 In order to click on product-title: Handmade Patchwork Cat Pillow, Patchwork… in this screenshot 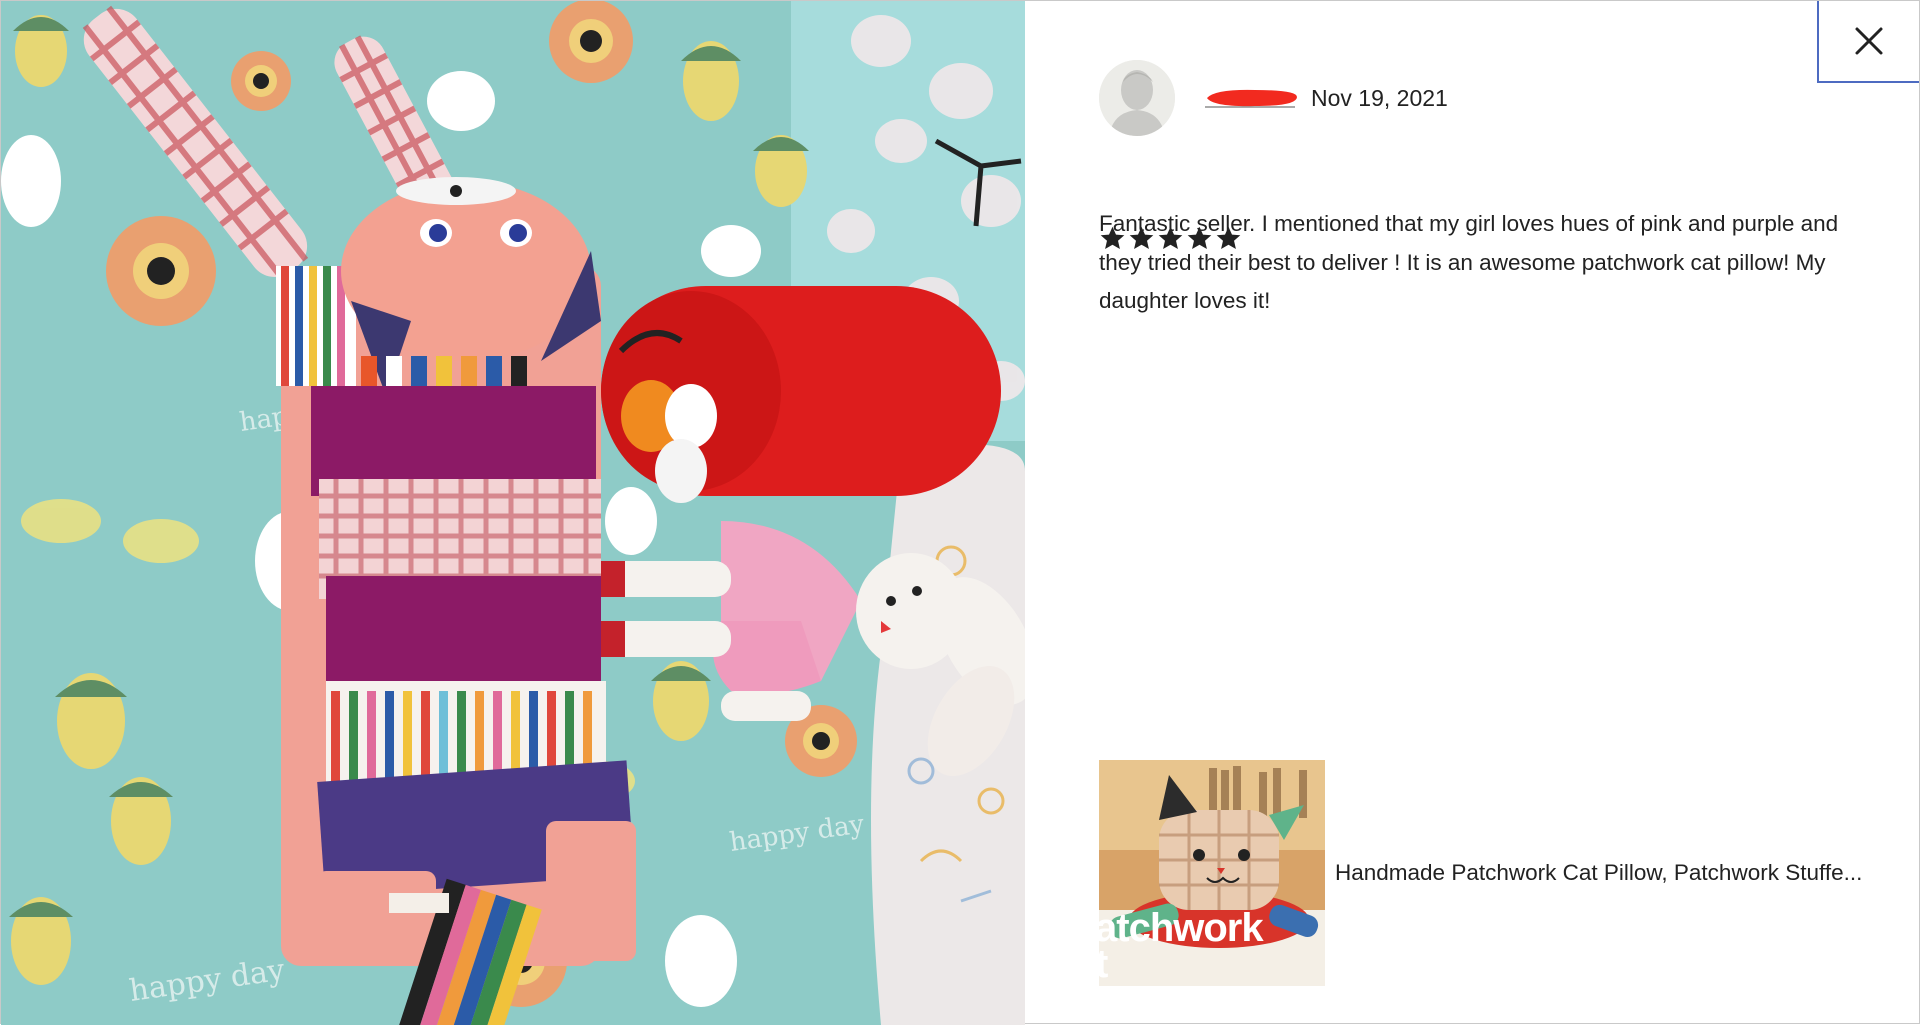, I will do `click(1615, 873)`.